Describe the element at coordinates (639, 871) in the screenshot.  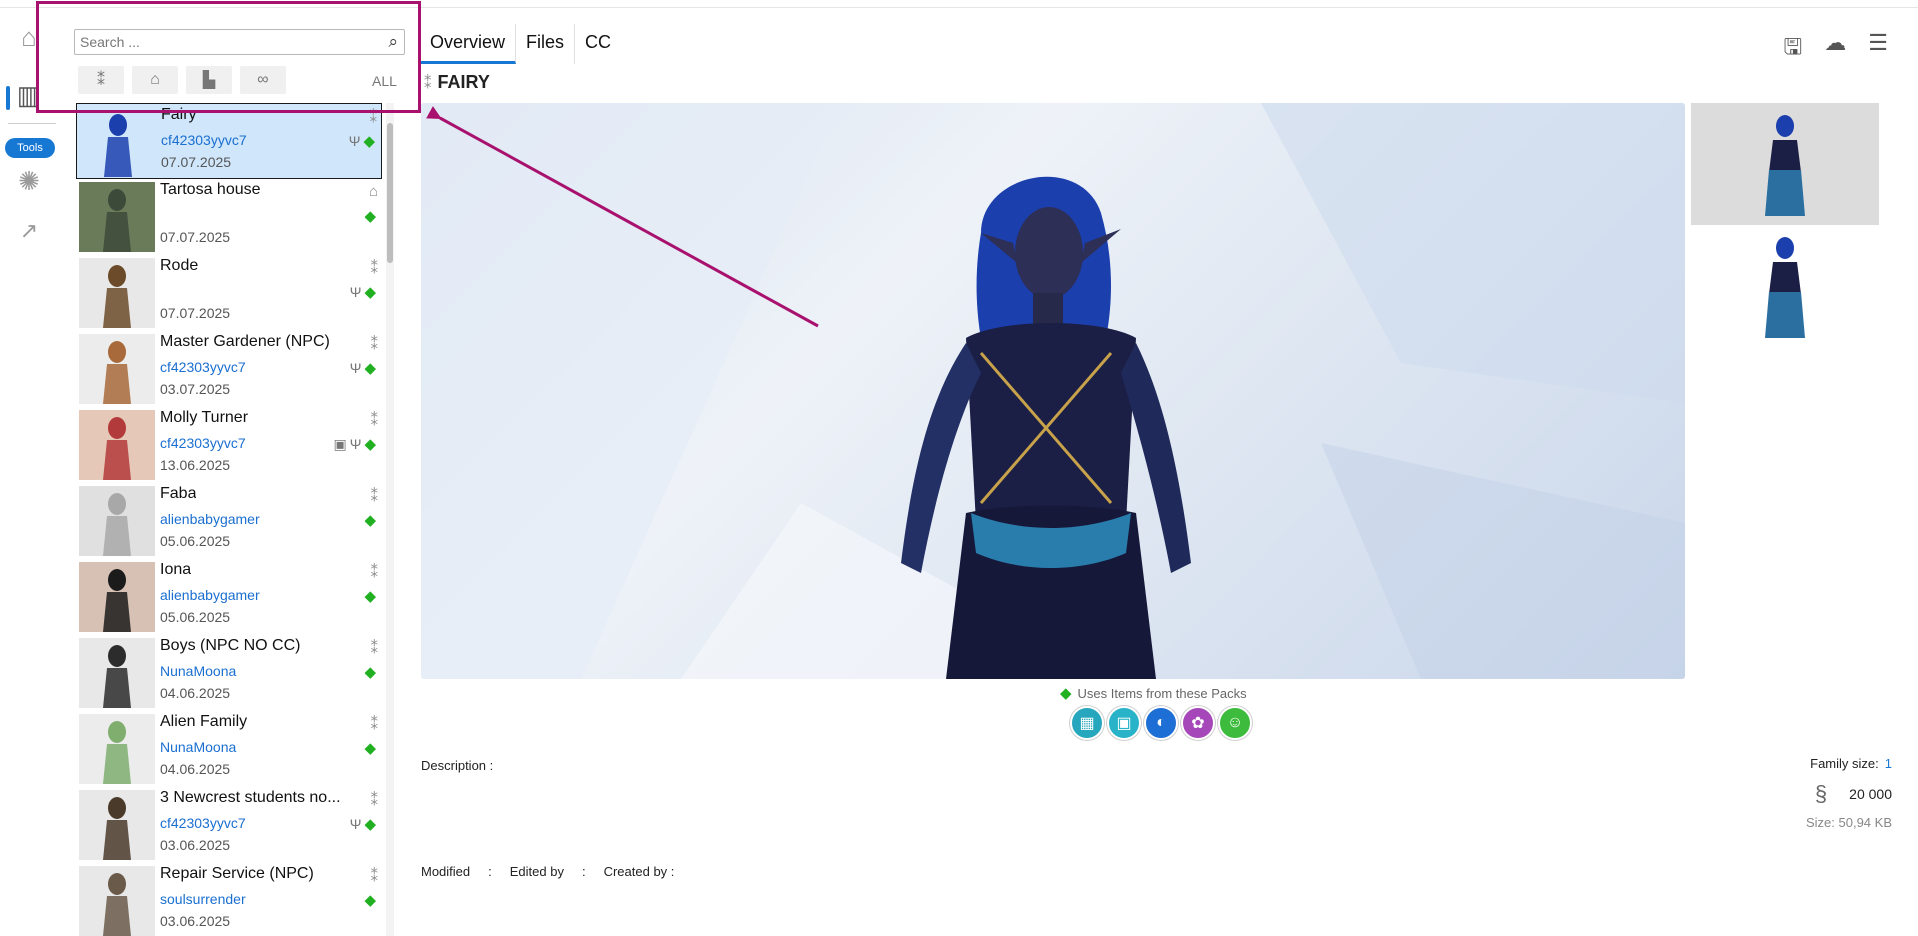
I see `created-label: Created by :` at that location.